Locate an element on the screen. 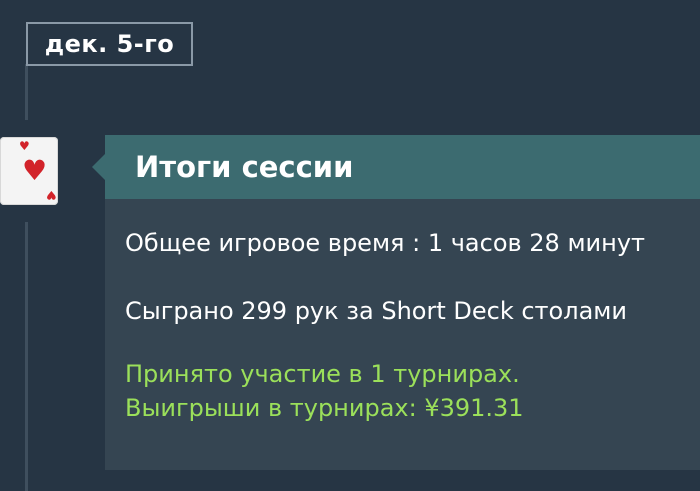 This screenshot has width=700, height=491. hands-played-text: Сыграно 299 рук за Short Deck столами is located at coordinates (376, 311).